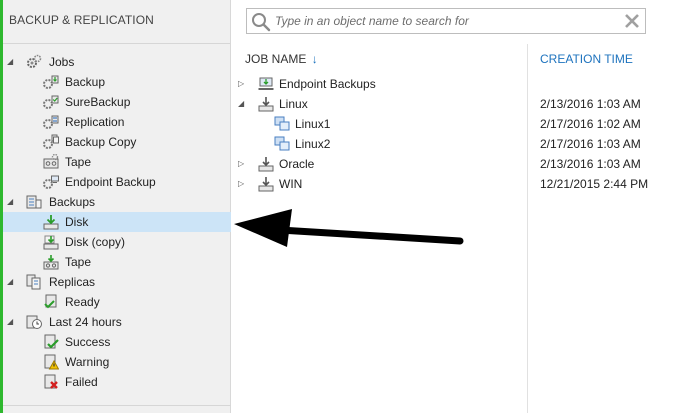 This screenshot has width=699, height=413. What do you see at coordinates (51, 242) in the screenshot?
I see `disk-copy-icon` at bounding box center [51, 242].